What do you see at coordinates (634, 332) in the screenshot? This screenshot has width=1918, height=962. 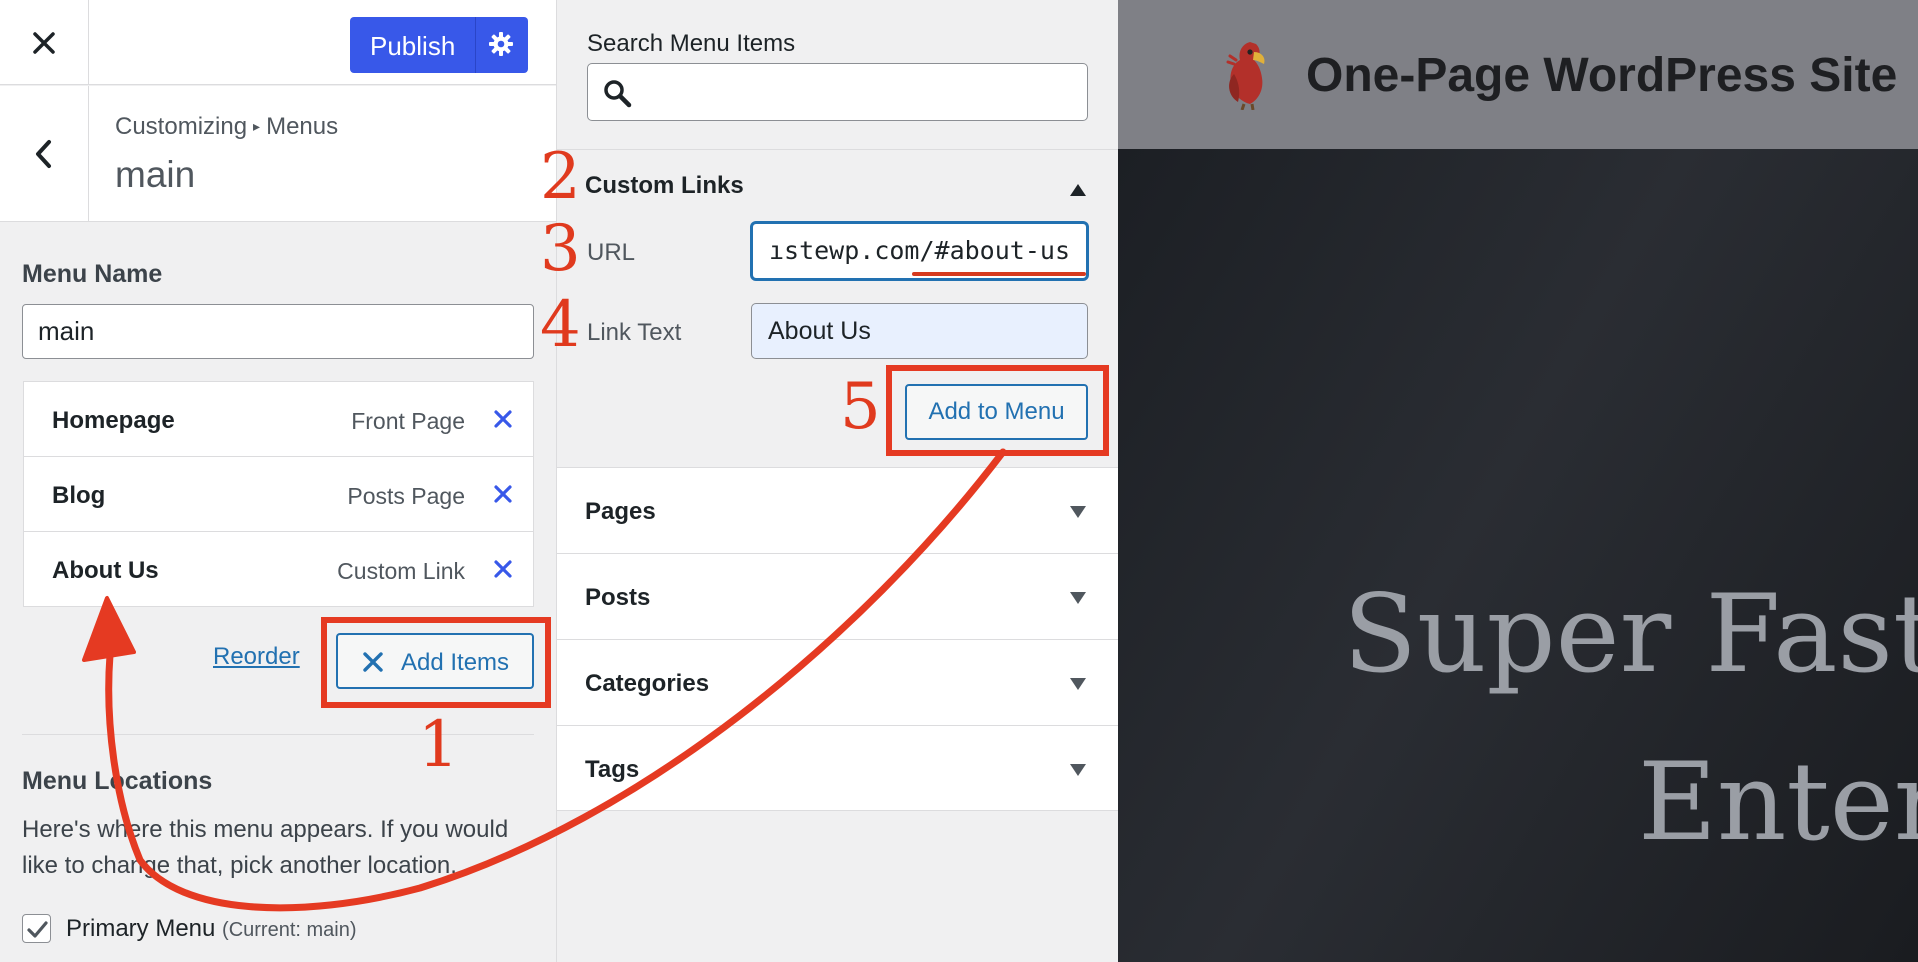 I see `link-text-label: Link Text` at bounding box center [634, 332].